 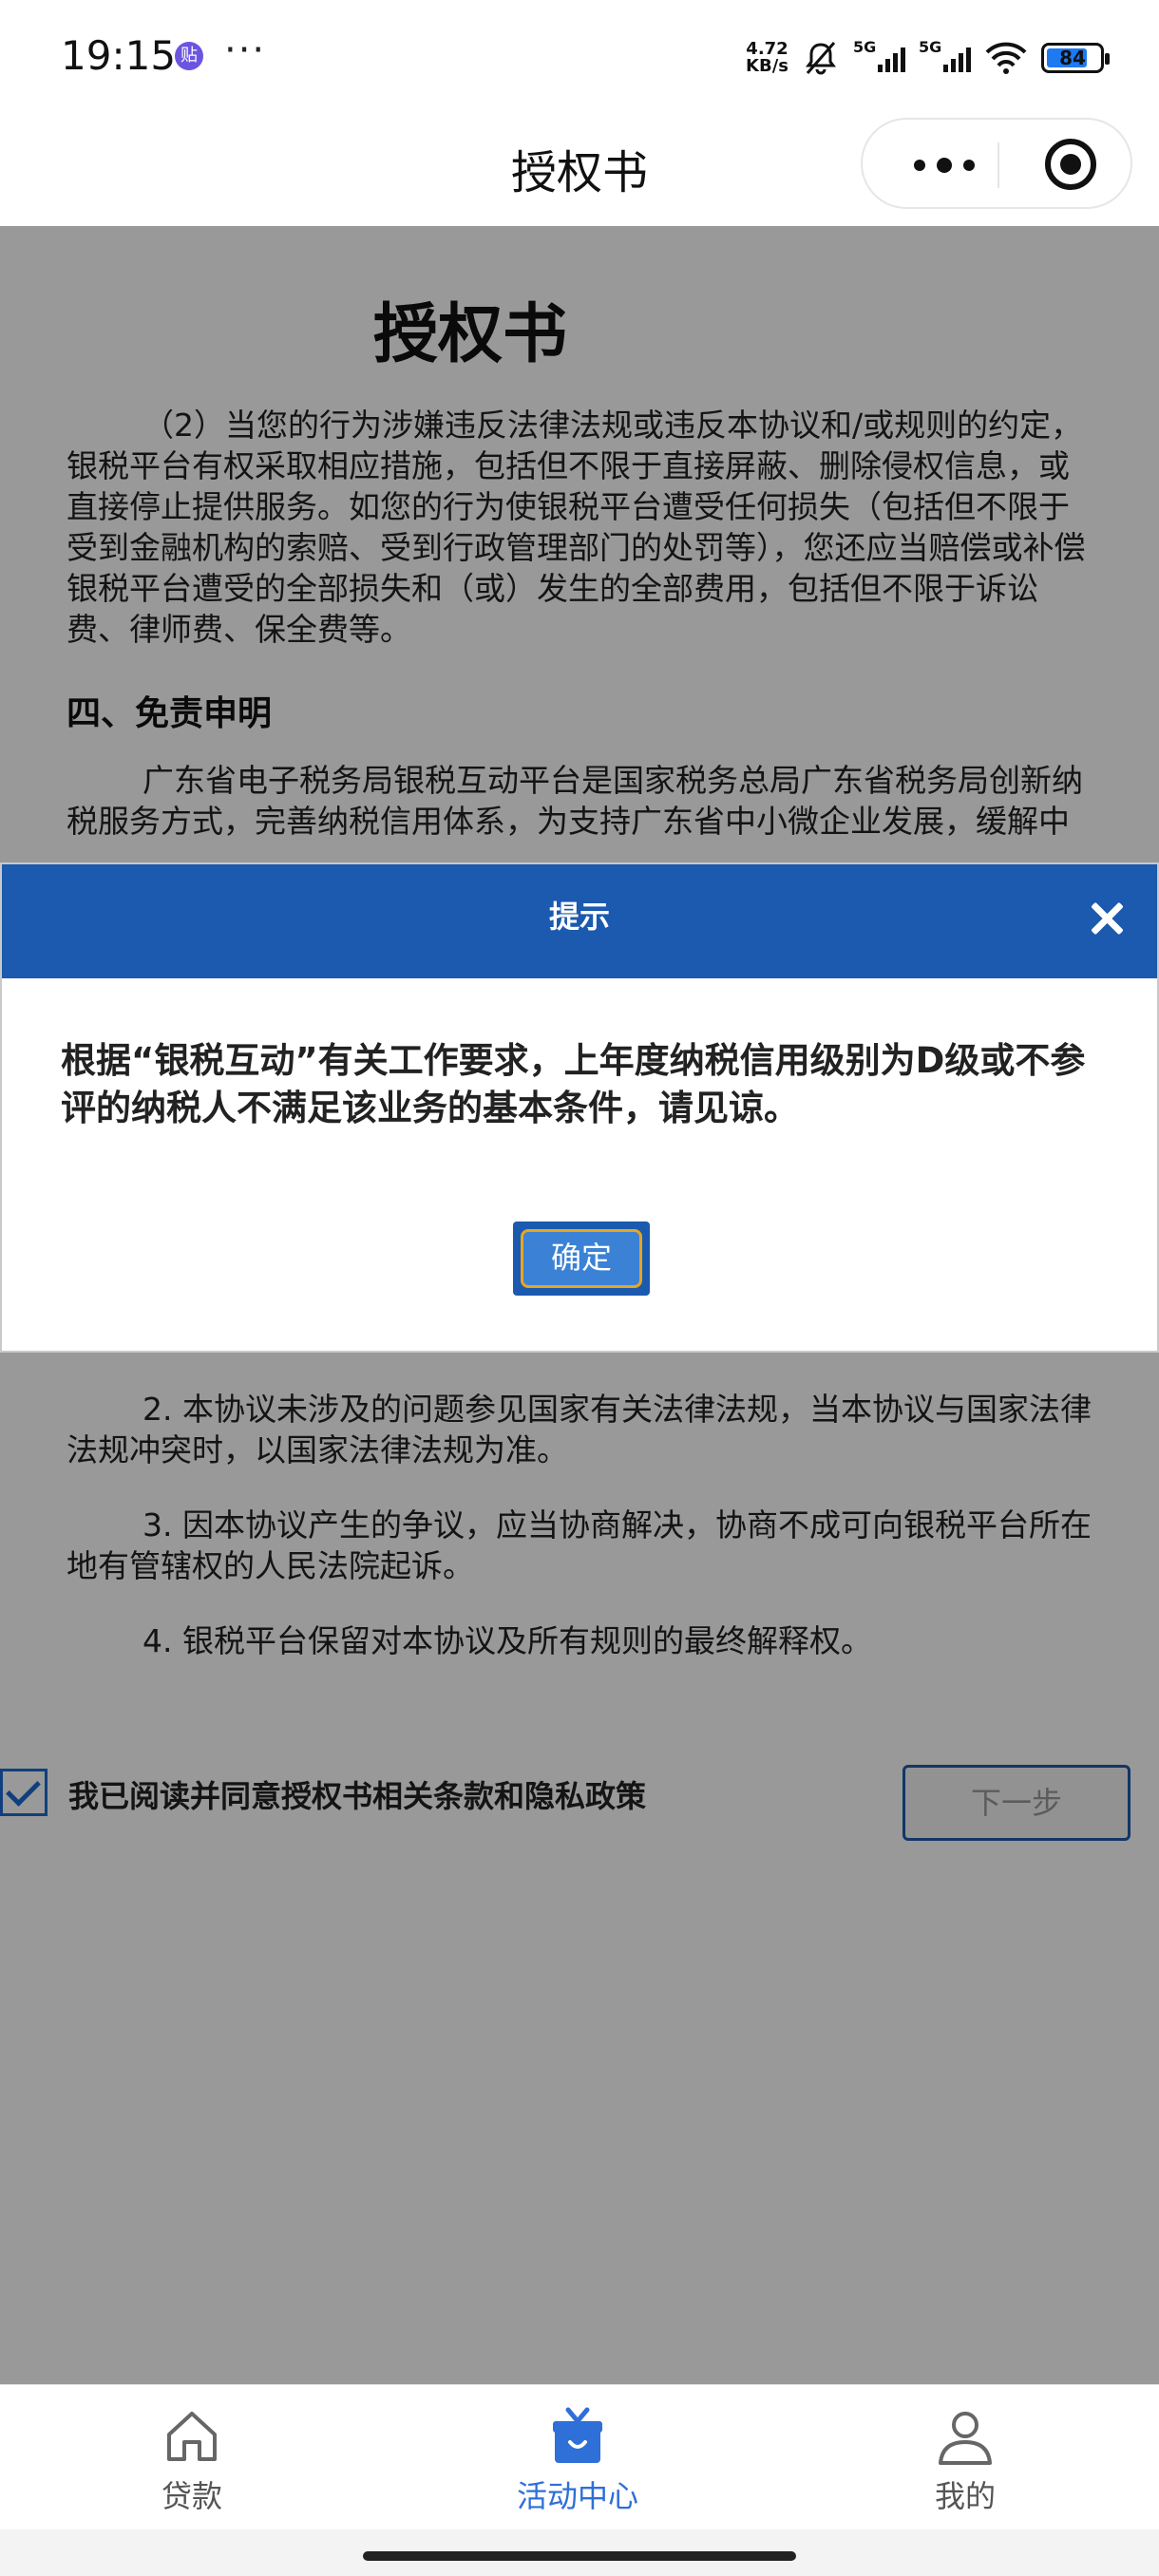 What do you see at coordinates (119, 55) in the screenshot?
I see `status-time: 19:15` at bounding box center [119, 55].